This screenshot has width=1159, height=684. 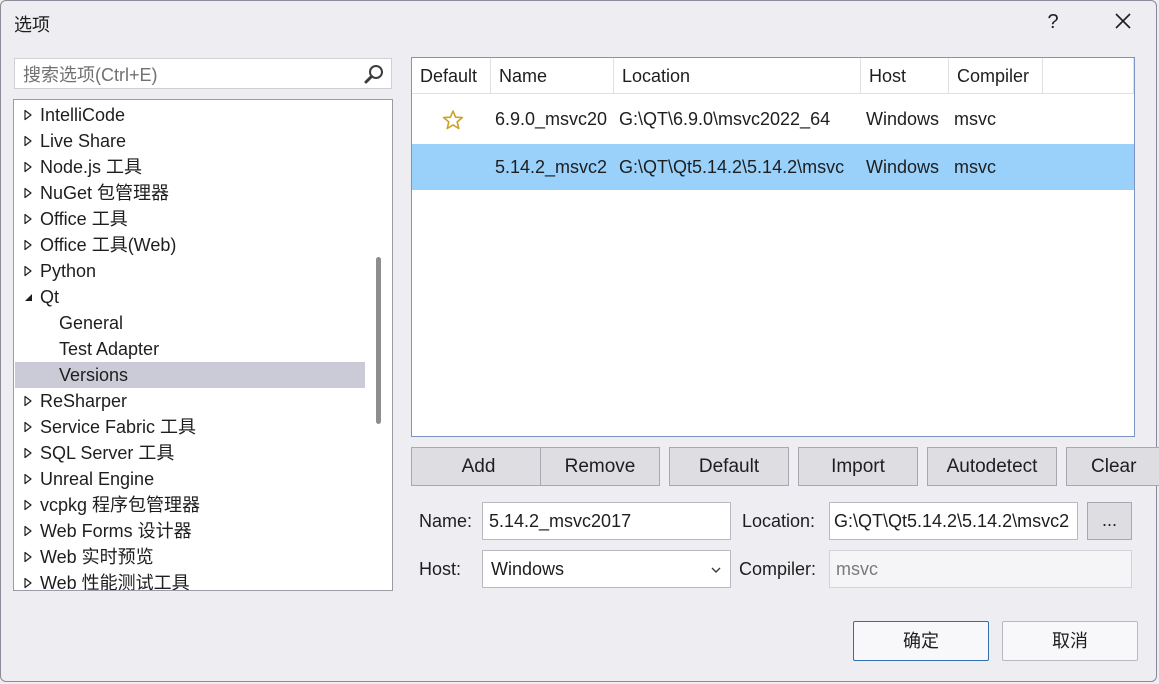 What do you see at coordinates (779, 521) in the screenshot?
I see `location-label: Location:` at bounding box center [779, 521].